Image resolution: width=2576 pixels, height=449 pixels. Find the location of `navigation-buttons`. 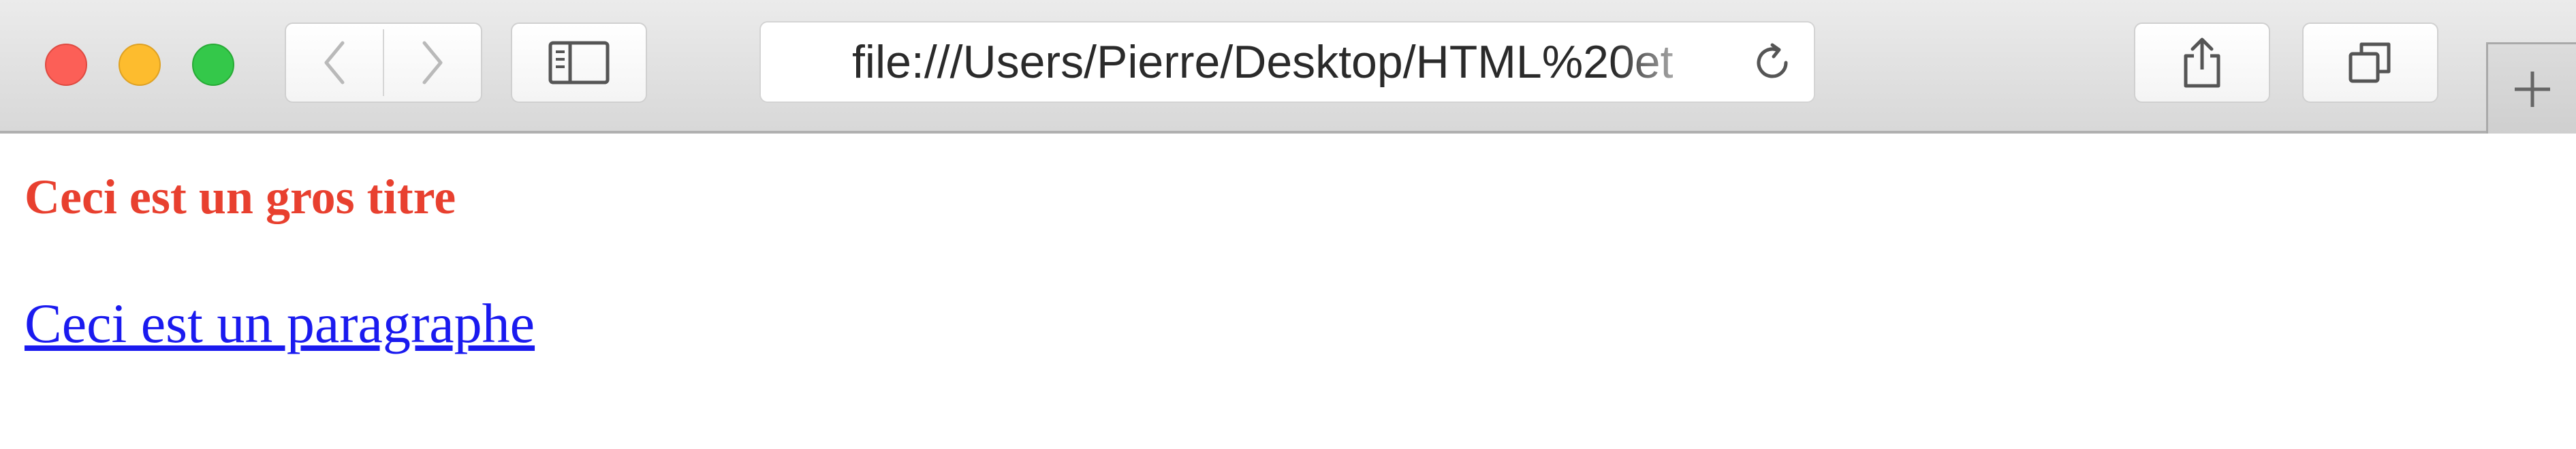

navigation-buttons is located at coordinates (384, 62).